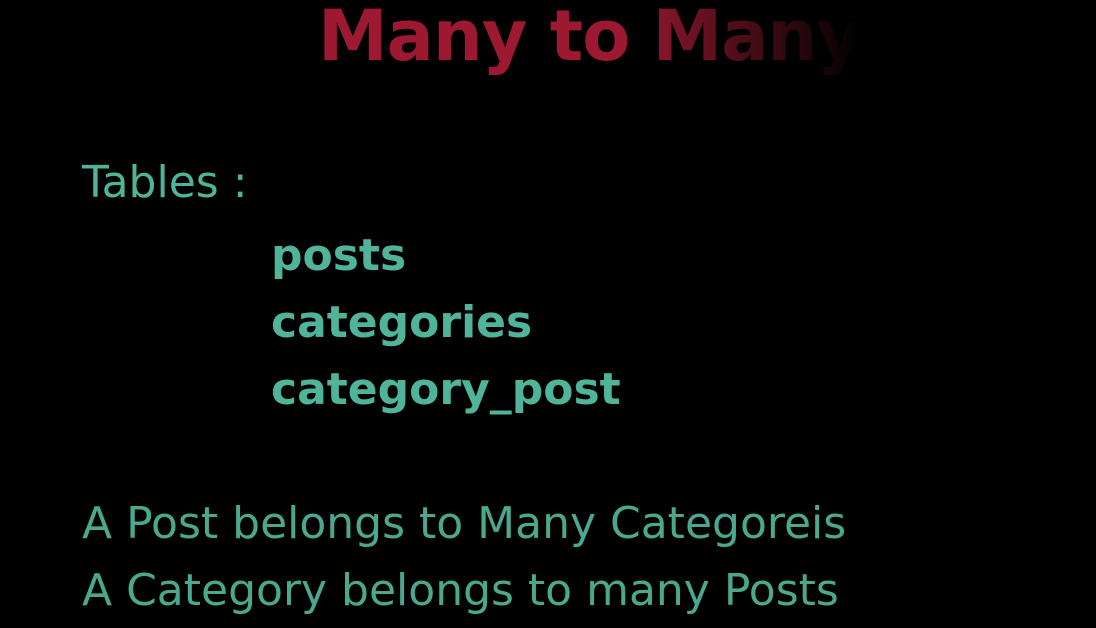 This screenshot has width=1096, height=628. What do you see at coordinates (464, 523) in the screenshot?
I see `relation-post-categories: A Post belongs to Many Categoreis` at bounding box center [464, 523].